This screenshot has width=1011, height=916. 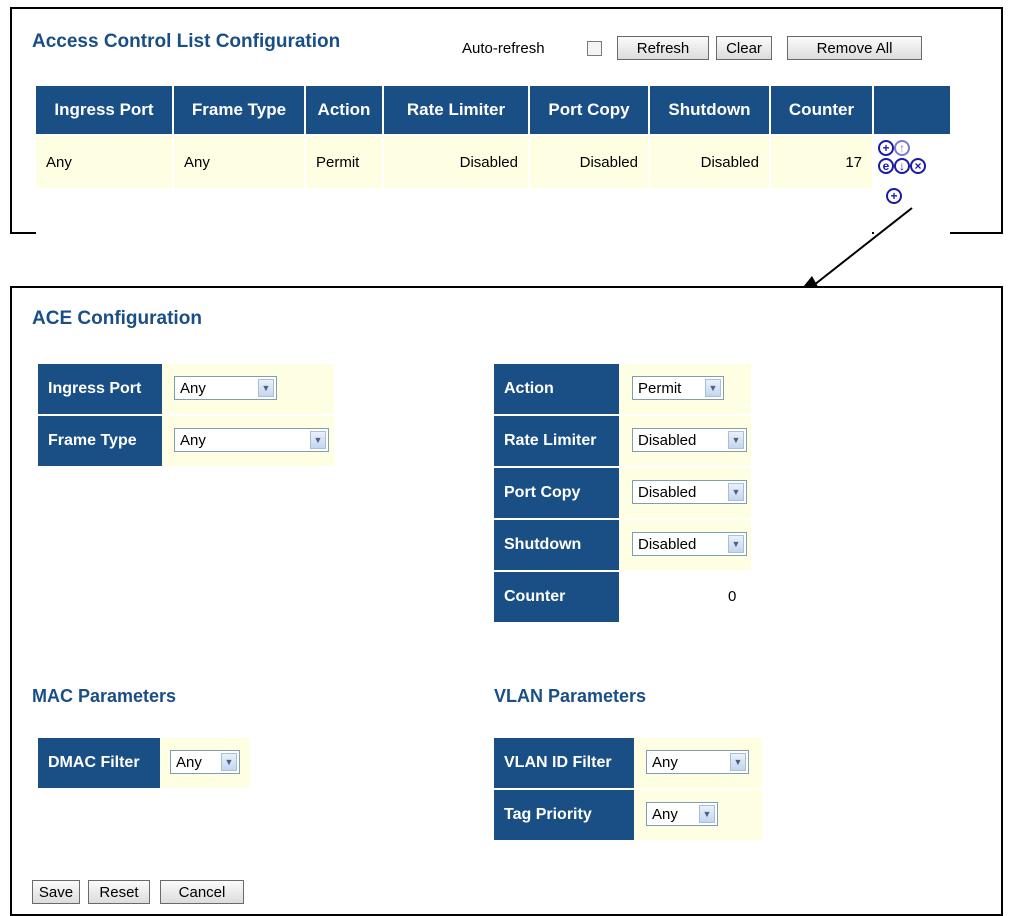 I want to click on port-copy-label: Port Copy, so click(x=556, y=493).